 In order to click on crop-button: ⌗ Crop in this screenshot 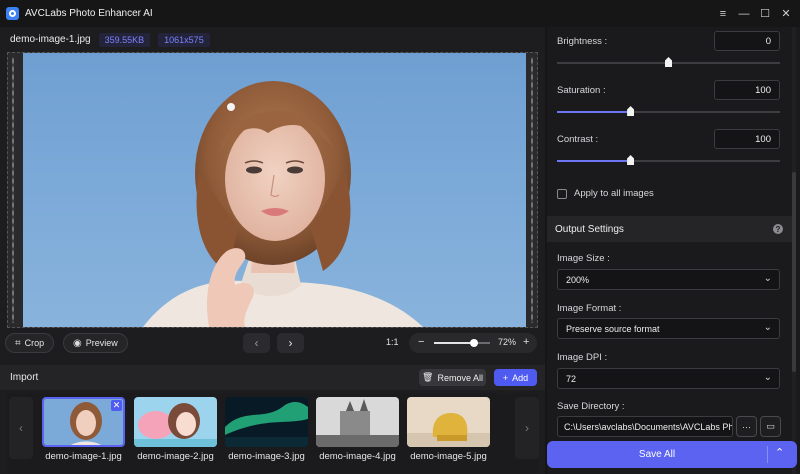, I will do `click(30, 343)`.